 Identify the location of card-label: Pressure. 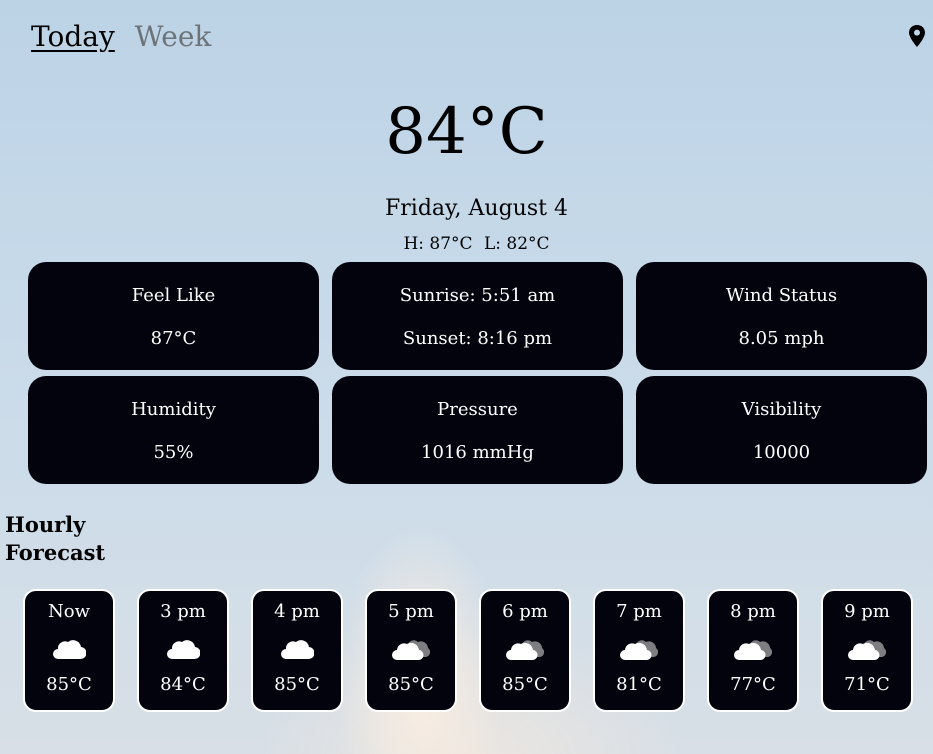
(477, 409).